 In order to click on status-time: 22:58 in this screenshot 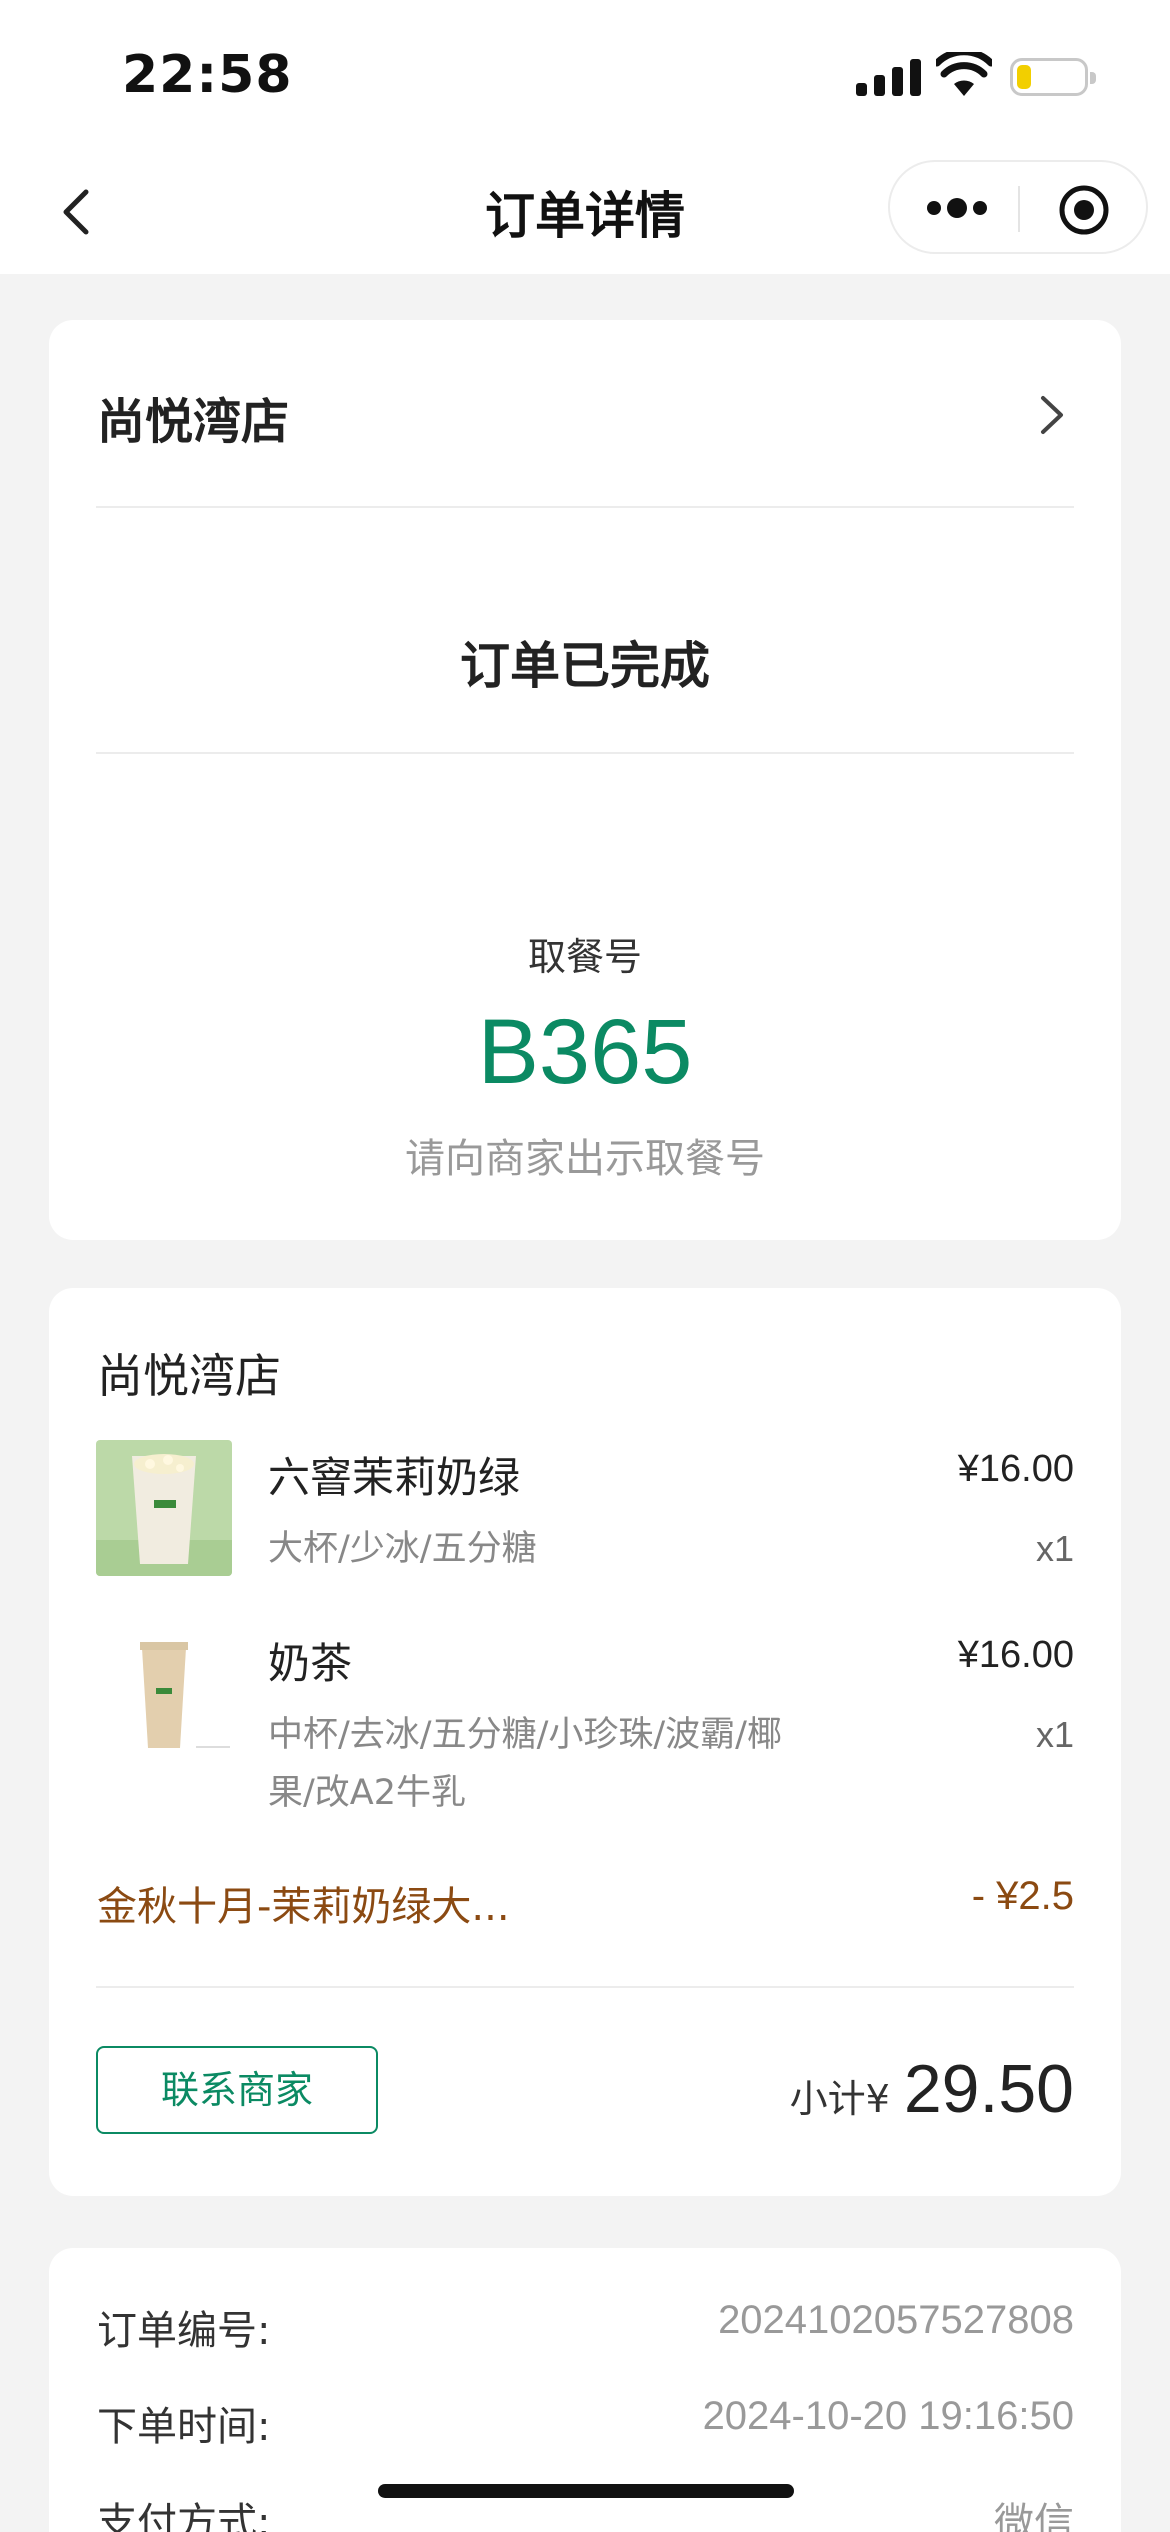, I will do `click(207, 75)`.